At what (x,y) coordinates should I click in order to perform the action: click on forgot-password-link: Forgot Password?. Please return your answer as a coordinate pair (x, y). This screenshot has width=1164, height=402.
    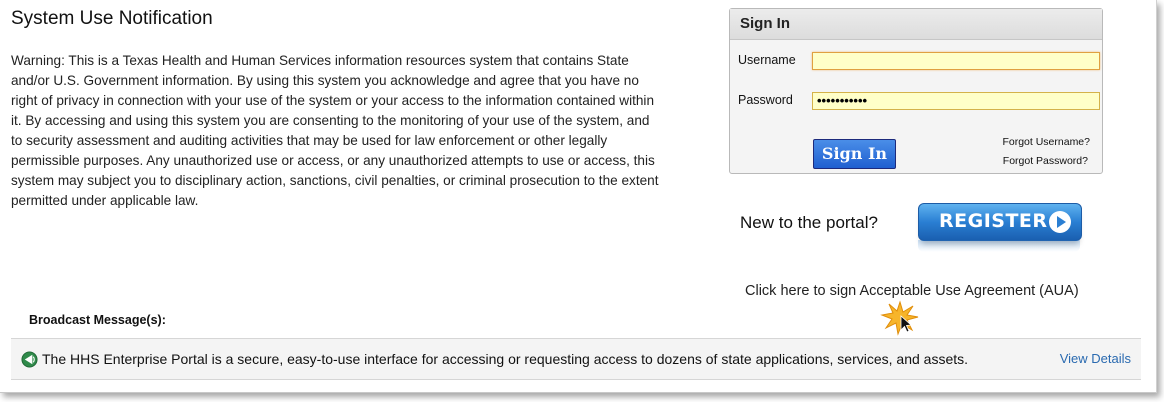
    Looking at the image, I should click on (1045, 161).